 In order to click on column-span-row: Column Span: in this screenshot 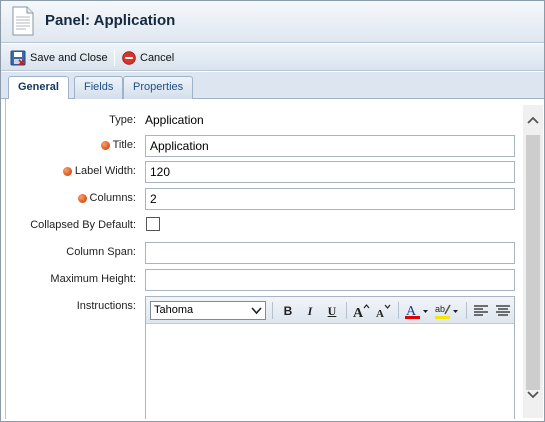, I will do `click(261, 253)`.